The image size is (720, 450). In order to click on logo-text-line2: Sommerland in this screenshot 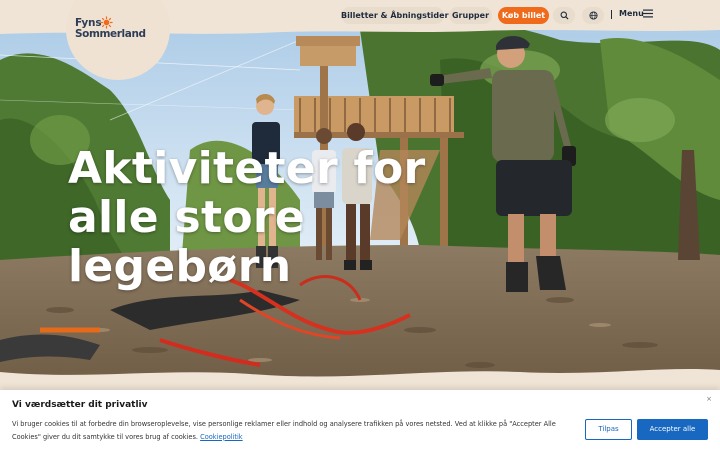, I will do `click(110, 34)`.